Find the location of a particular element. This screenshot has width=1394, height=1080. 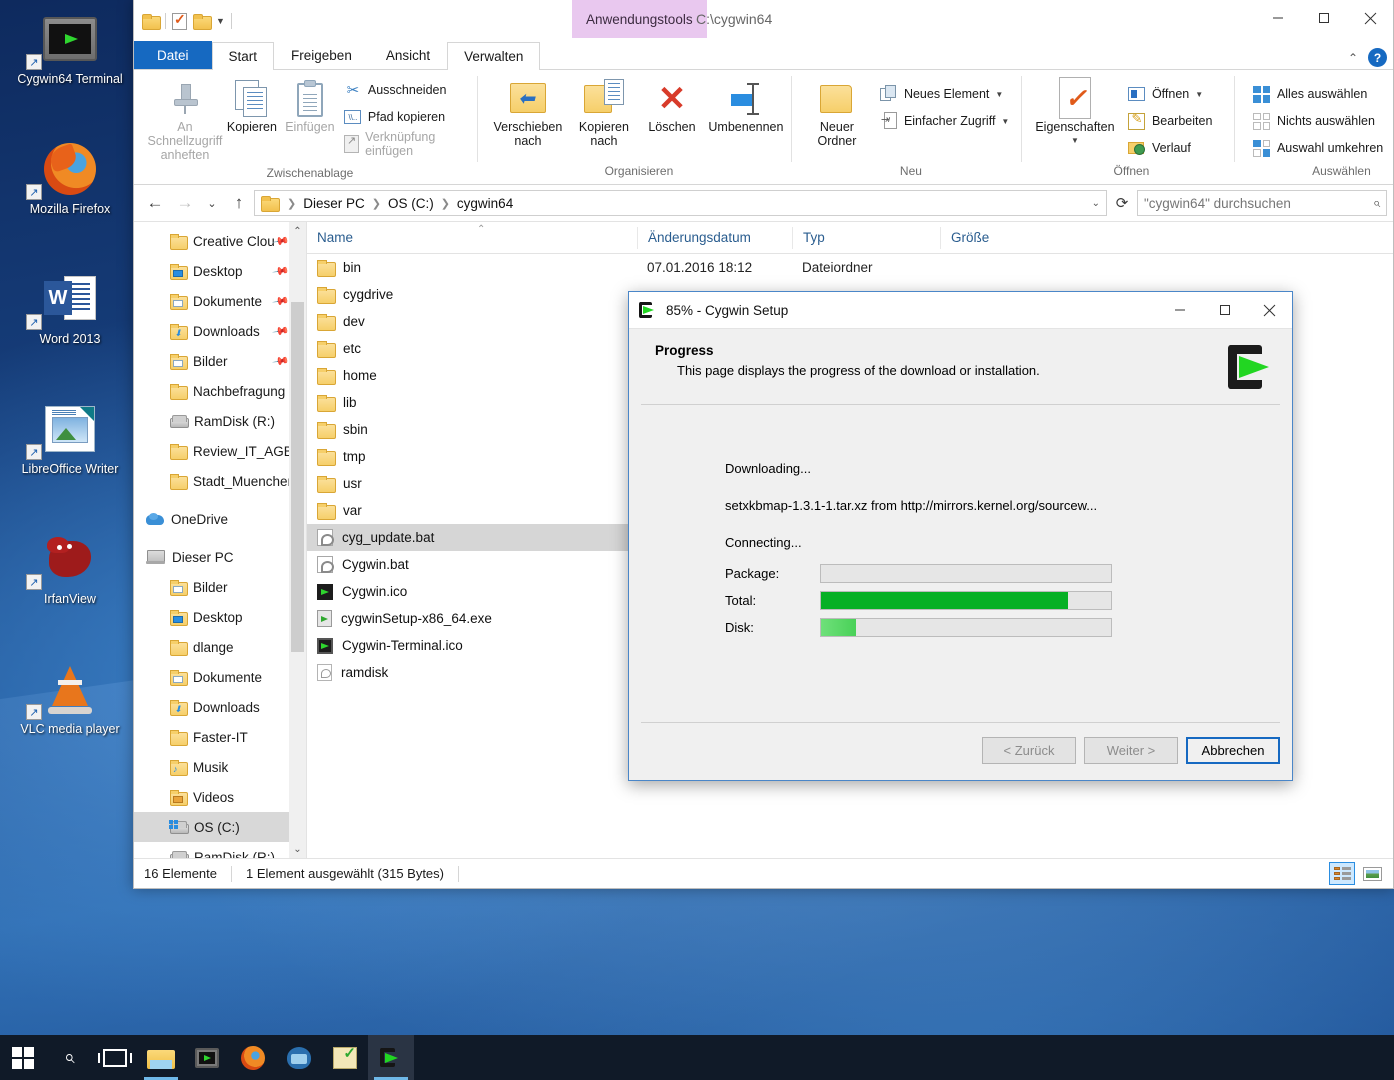

pin-to-quick-access-button: An Schnellzugriff anheften is located at coordinates (185, 120).